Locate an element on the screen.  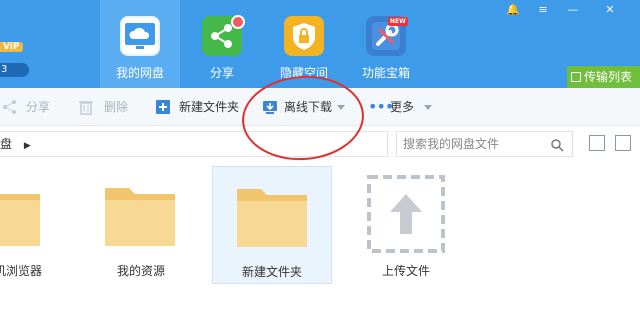
share-icon is located at coordinates (9, 107).